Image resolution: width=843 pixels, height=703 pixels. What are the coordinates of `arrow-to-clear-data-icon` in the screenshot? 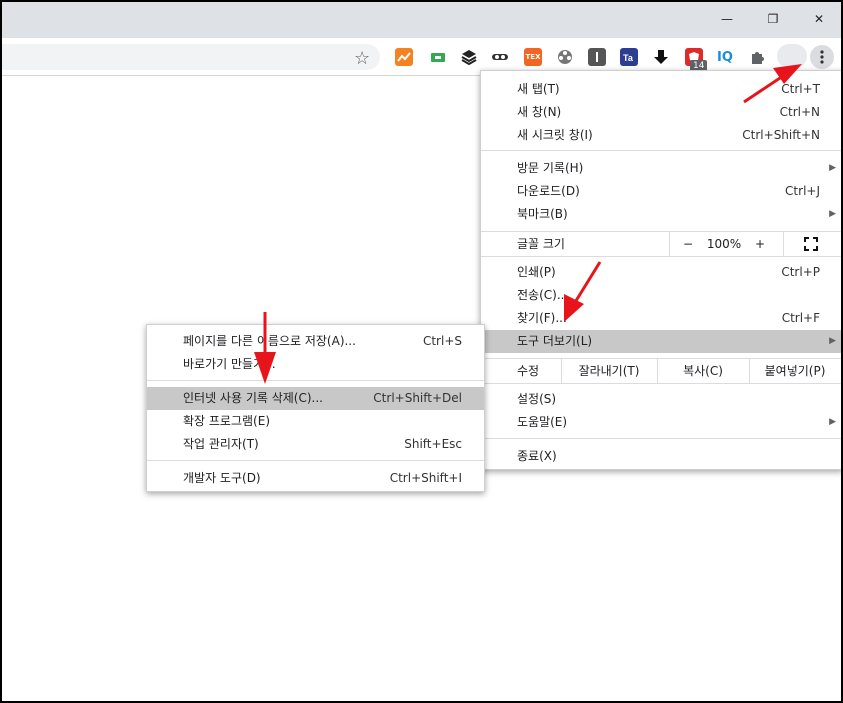 It's located at (265, 348).